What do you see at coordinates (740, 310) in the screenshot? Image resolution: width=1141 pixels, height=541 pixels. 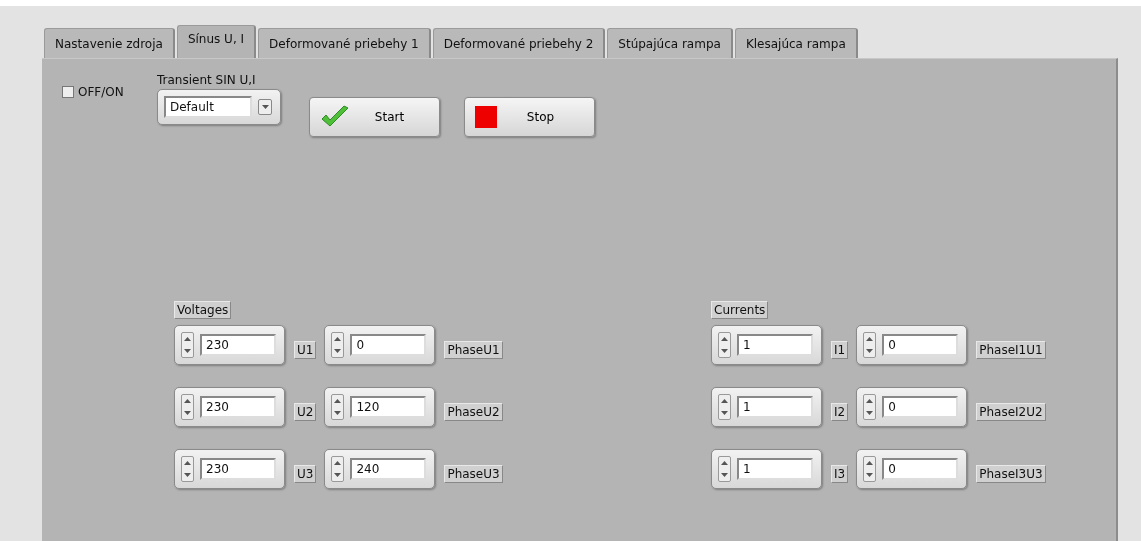 I see `group-label: Currents` at bounding box center [740, 310].